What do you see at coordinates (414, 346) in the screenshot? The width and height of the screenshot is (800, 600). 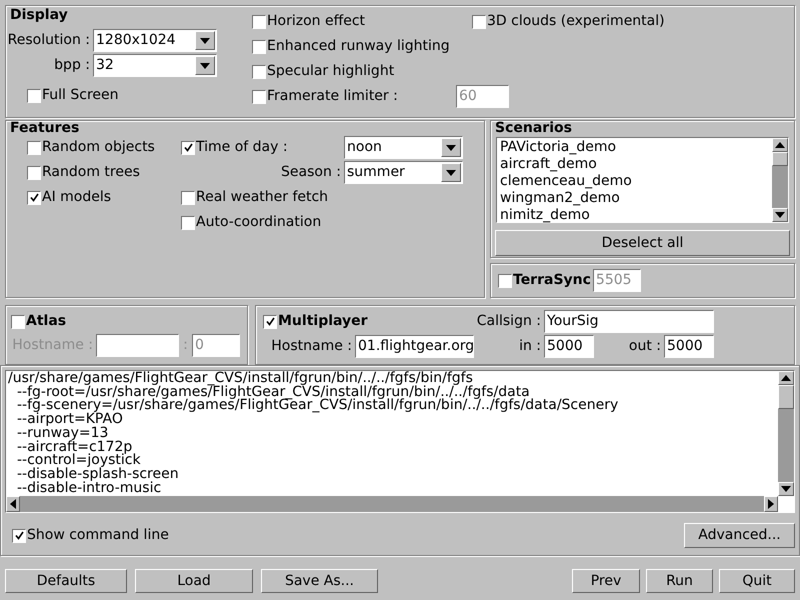 I see `hostname-field: 01.flightgear.org` at bounding box center [414, 346].